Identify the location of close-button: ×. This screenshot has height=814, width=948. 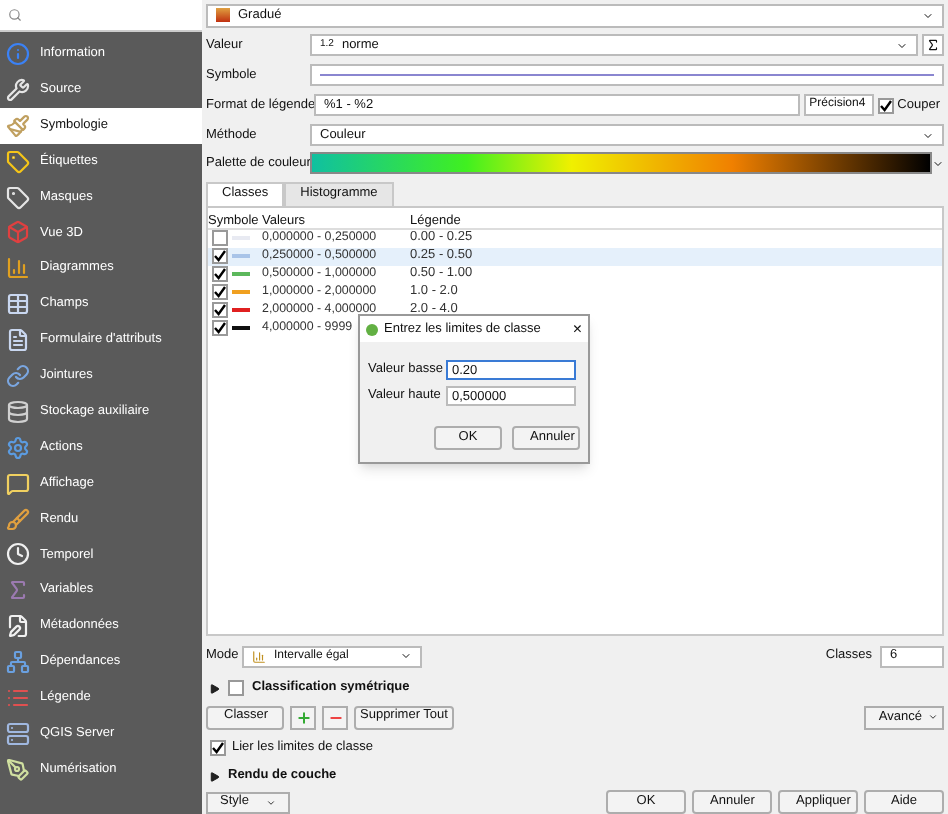
(577, 329).